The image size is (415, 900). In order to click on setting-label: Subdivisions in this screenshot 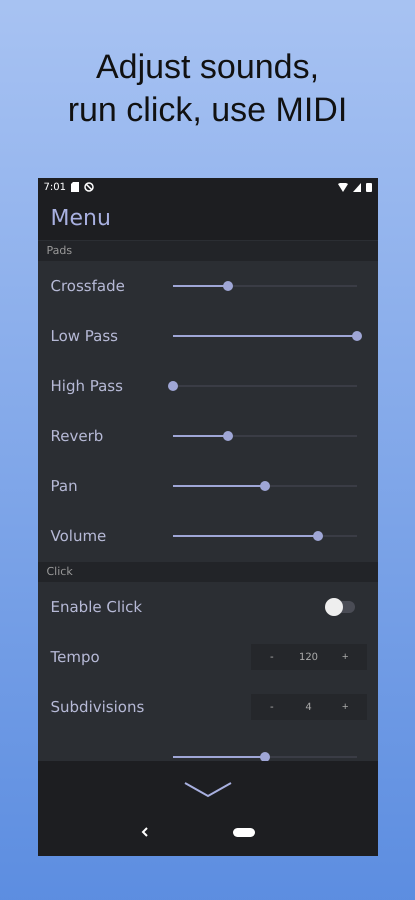, I will do `click(98, 707)`.